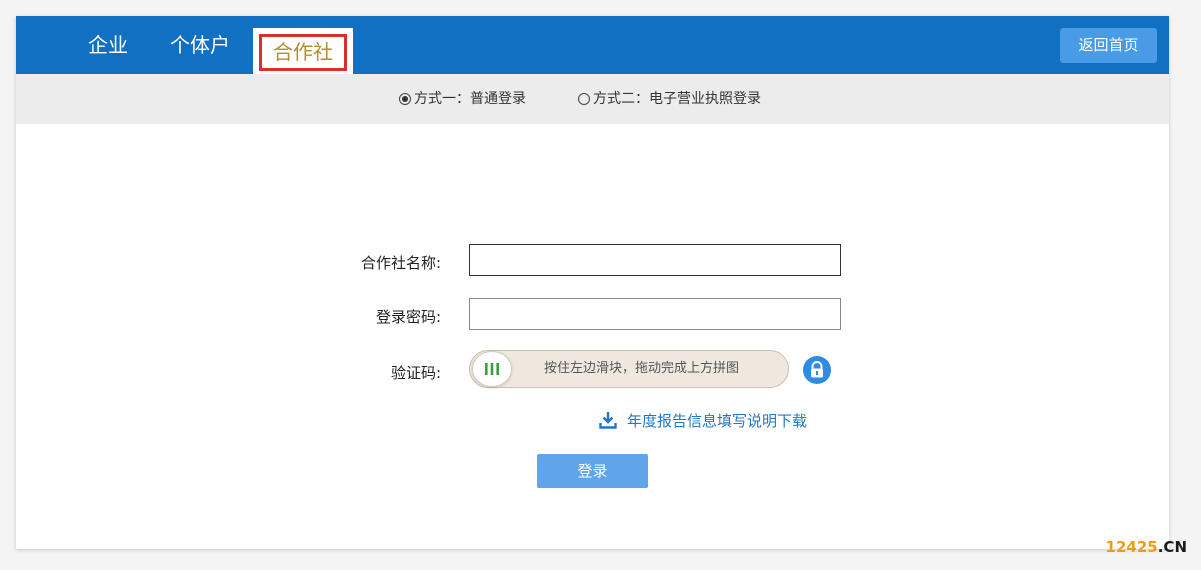 This screenshot has width=1201, height=570. Describe the element at coordinates (405, 99) in the screenshot. I see `radio-checked-icon` at that location.